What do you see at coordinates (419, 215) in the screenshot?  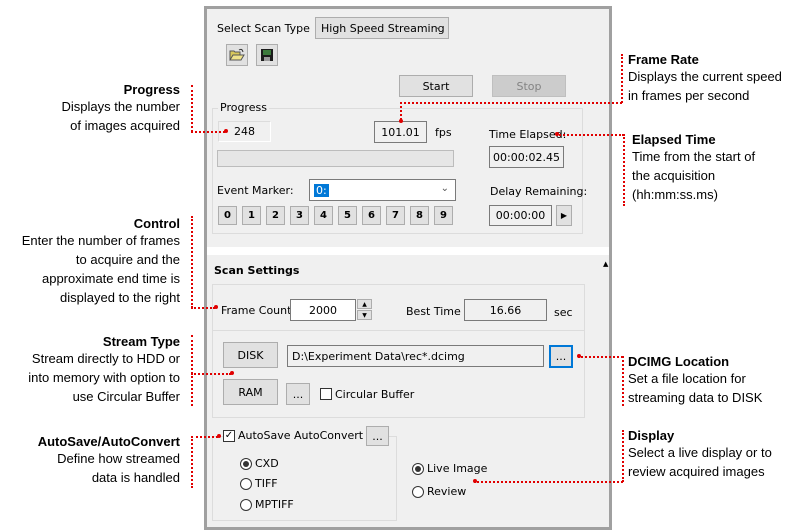 I see `marker-button-8: 8` at bounding box center [419, 215].